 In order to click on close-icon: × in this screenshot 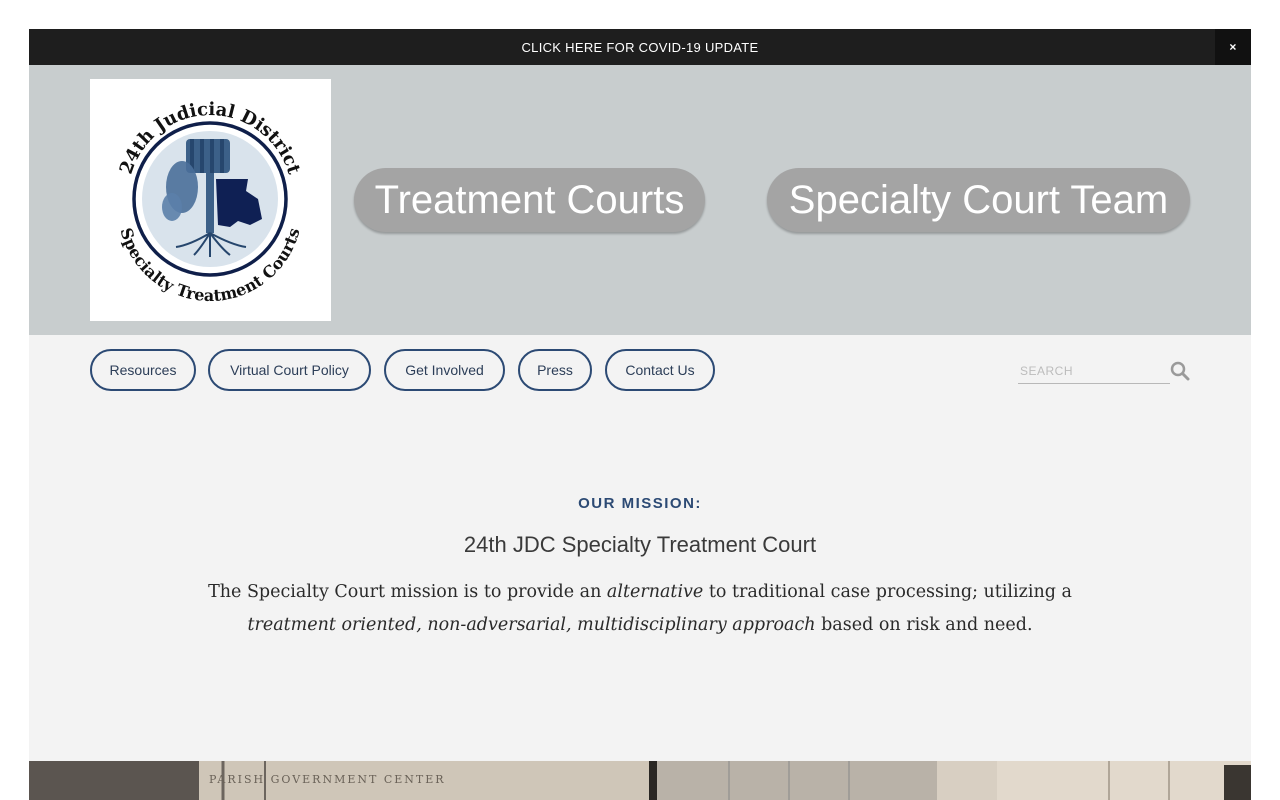, I will do `click(1232, 47)`.